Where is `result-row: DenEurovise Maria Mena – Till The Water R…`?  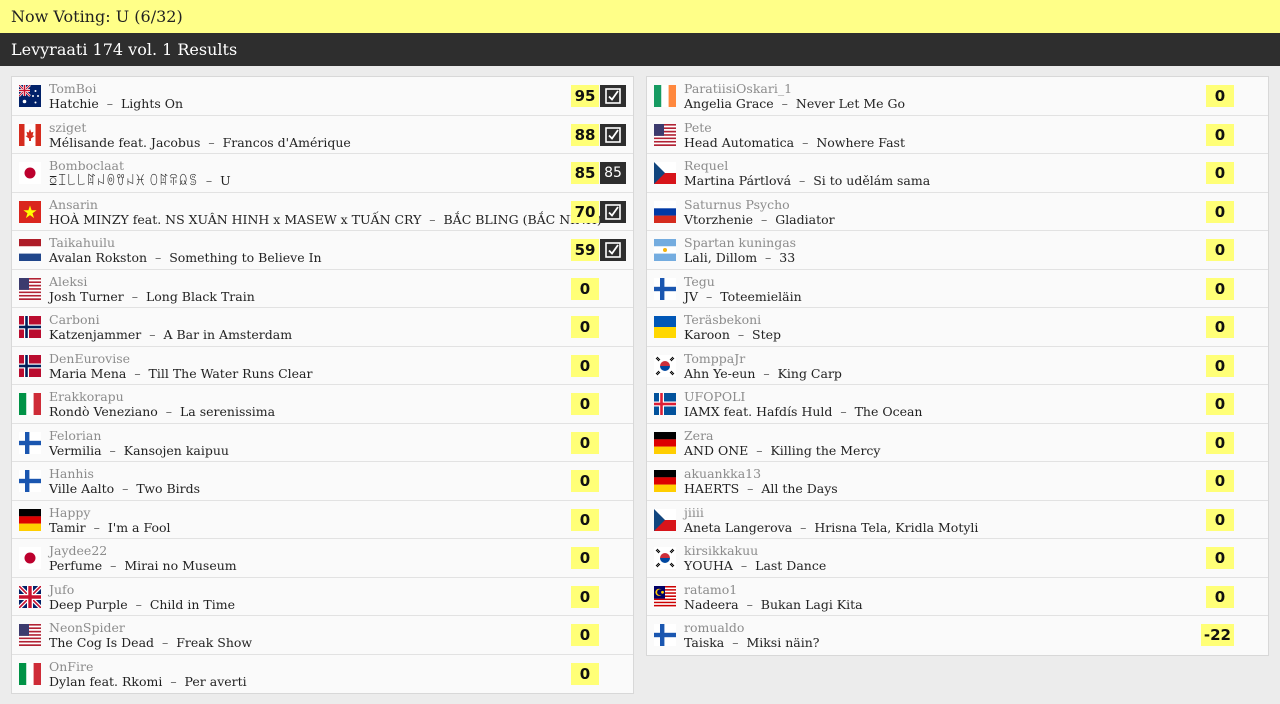 result-row: DenEurovise Maria Mena – Till The Water R… is located at coordinates (322, 365).